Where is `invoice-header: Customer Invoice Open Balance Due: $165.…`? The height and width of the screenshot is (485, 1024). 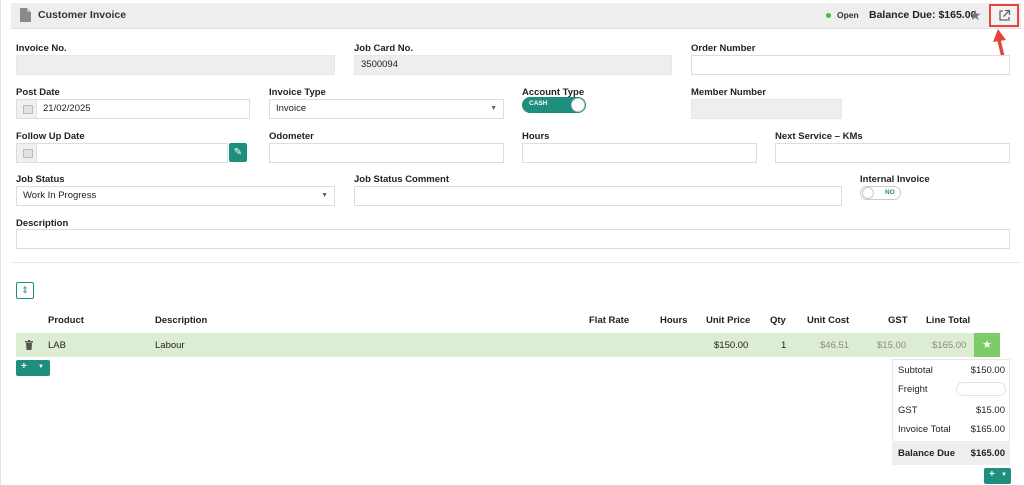 invoice-header: Customer Invoice Open Balance Due: $165.… is located at coordinates (516, 16).